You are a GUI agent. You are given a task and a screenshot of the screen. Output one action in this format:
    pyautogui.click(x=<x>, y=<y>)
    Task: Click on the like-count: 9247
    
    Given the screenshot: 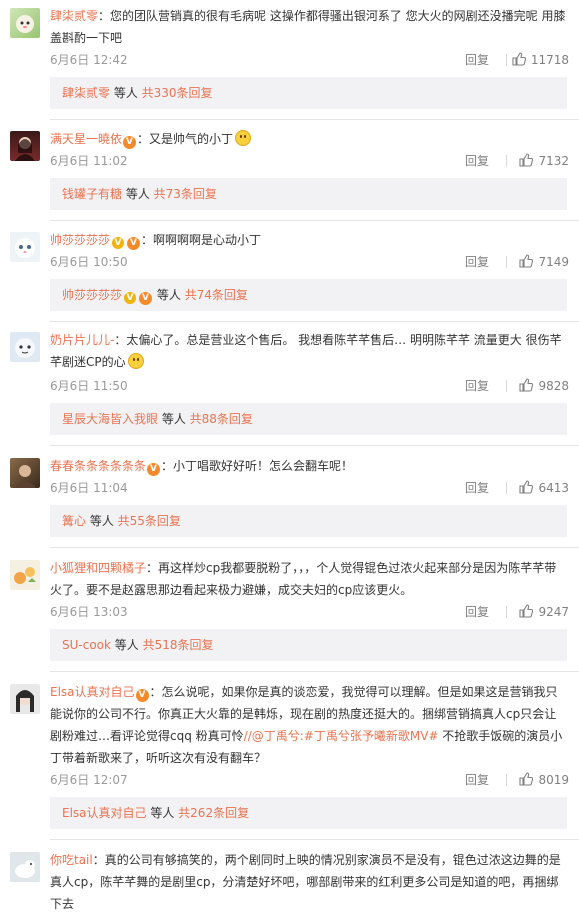 What is the action you would take?
    pyautogui.click(x=553, y=612)
    